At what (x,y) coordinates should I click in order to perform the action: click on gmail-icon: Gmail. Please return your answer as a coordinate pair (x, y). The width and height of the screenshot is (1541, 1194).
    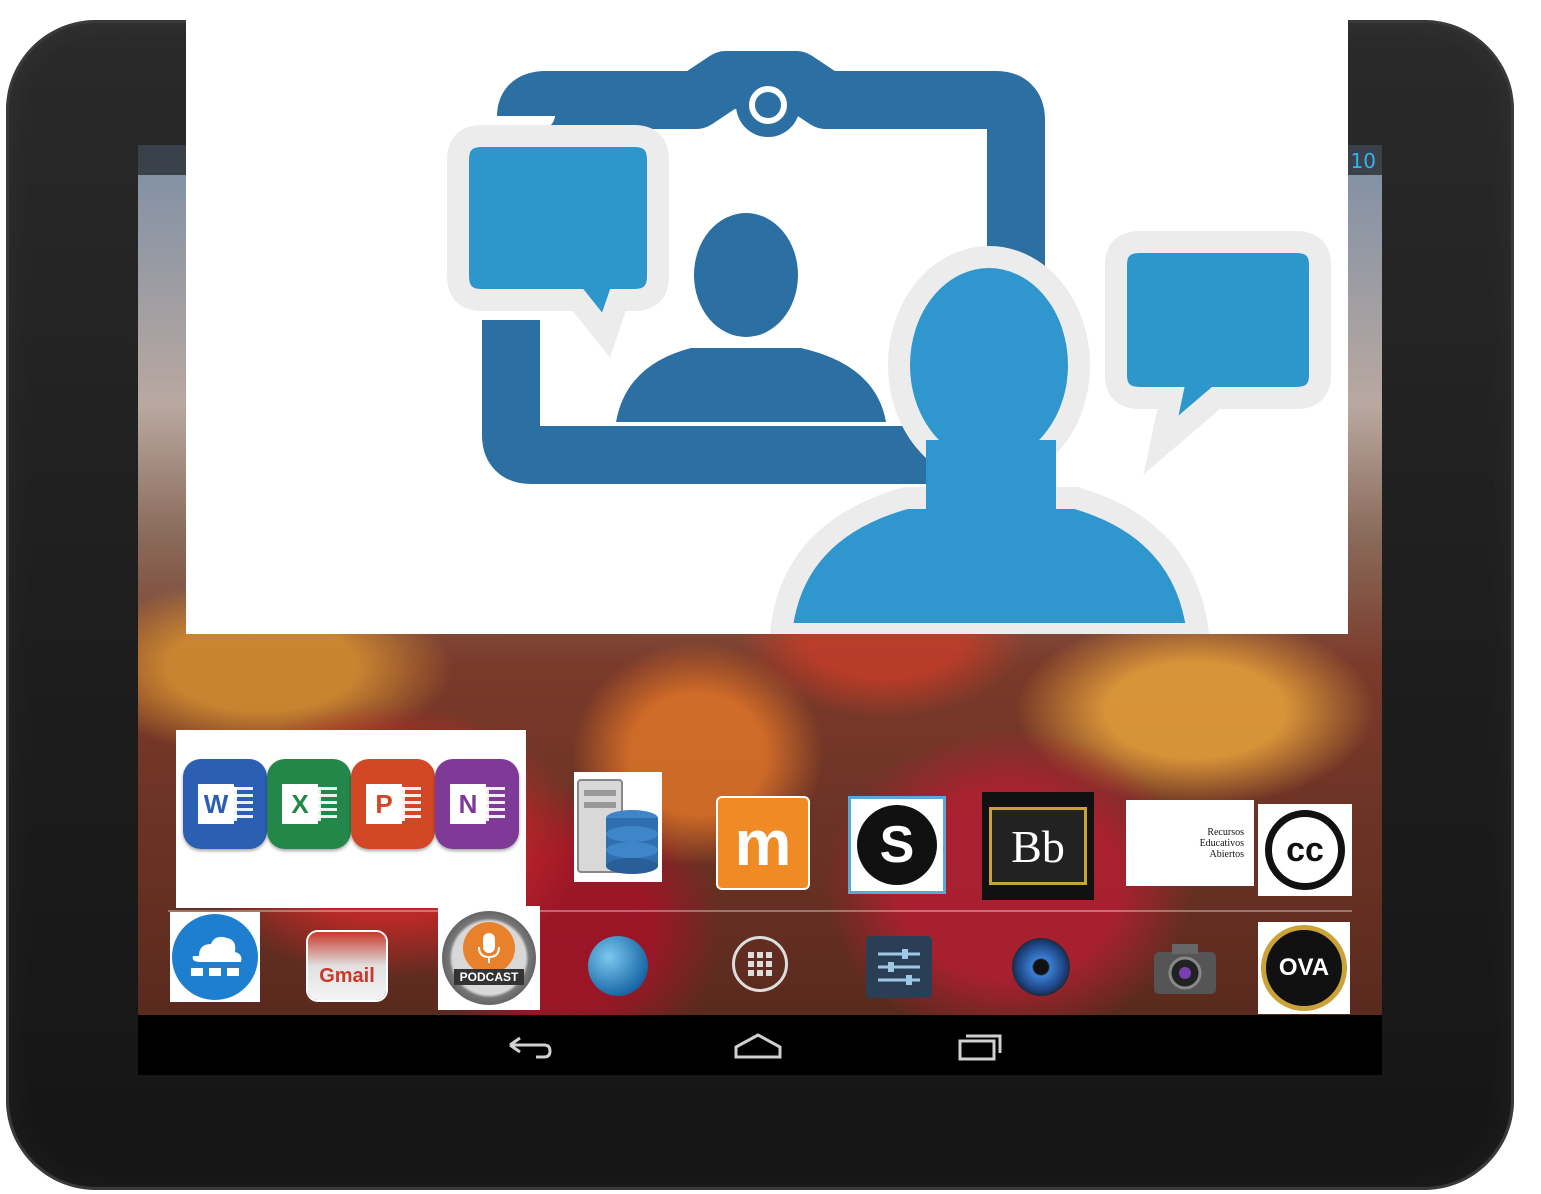
    Looking at the image, I should click on (347, 966).